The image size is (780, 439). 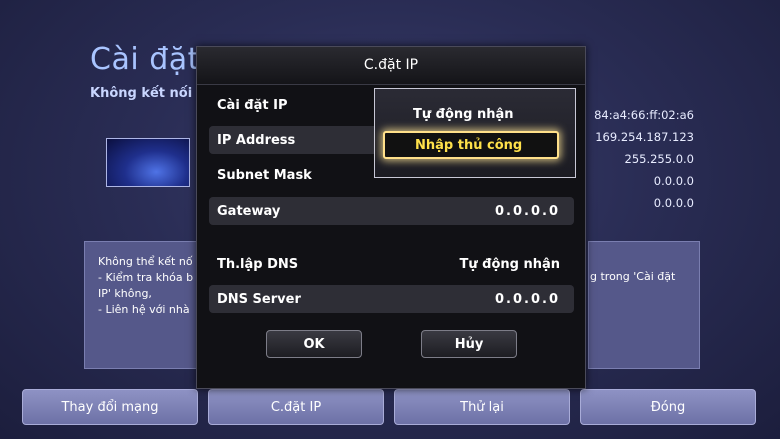 I want to click on dns-server-row: DNS Server 0.0.0.0, so click(x=391, y=299).